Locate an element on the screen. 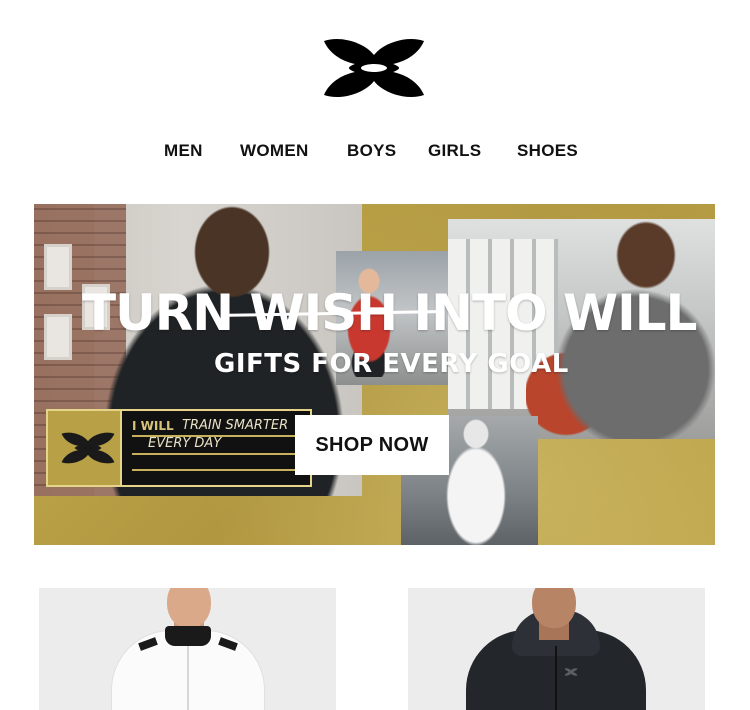  golfer-figure is located at coordinates (476, 480).